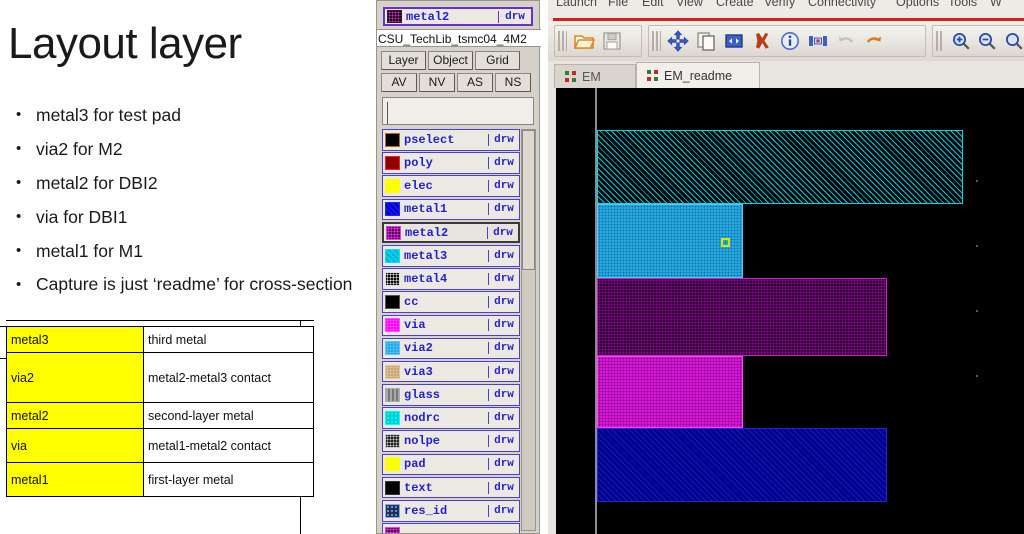  What do you see at coordinates (780, 167) in the screenshot?
I see `layout-shape-metal3` at bounding box center [780, 167].